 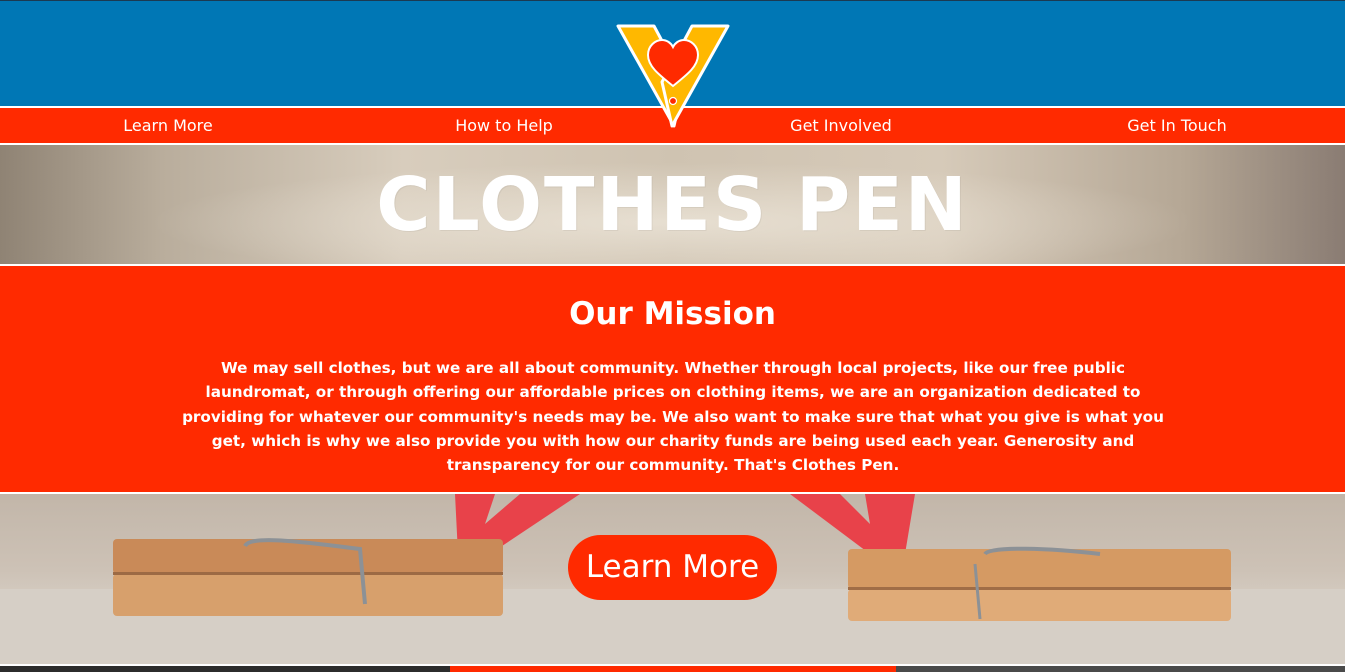 I want to click on bottom-panel-center, so click(x=673, y=669).